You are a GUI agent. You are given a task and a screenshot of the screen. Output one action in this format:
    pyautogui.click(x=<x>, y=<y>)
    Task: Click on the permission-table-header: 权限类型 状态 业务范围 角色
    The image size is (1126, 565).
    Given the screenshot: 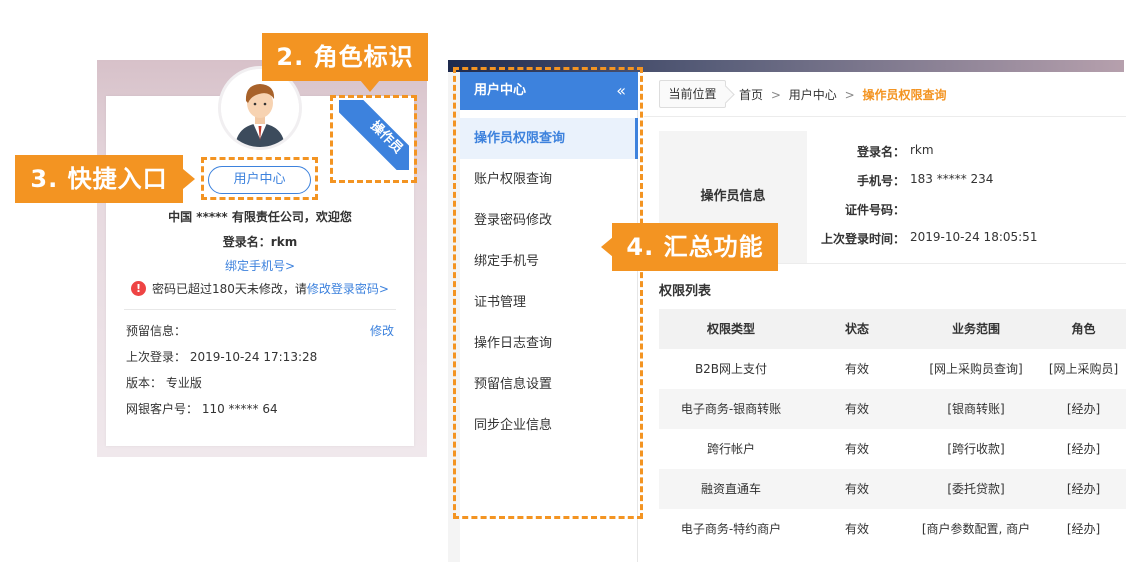 What is the action you would take?
    pyautogui.click(x=892, y=329)
    